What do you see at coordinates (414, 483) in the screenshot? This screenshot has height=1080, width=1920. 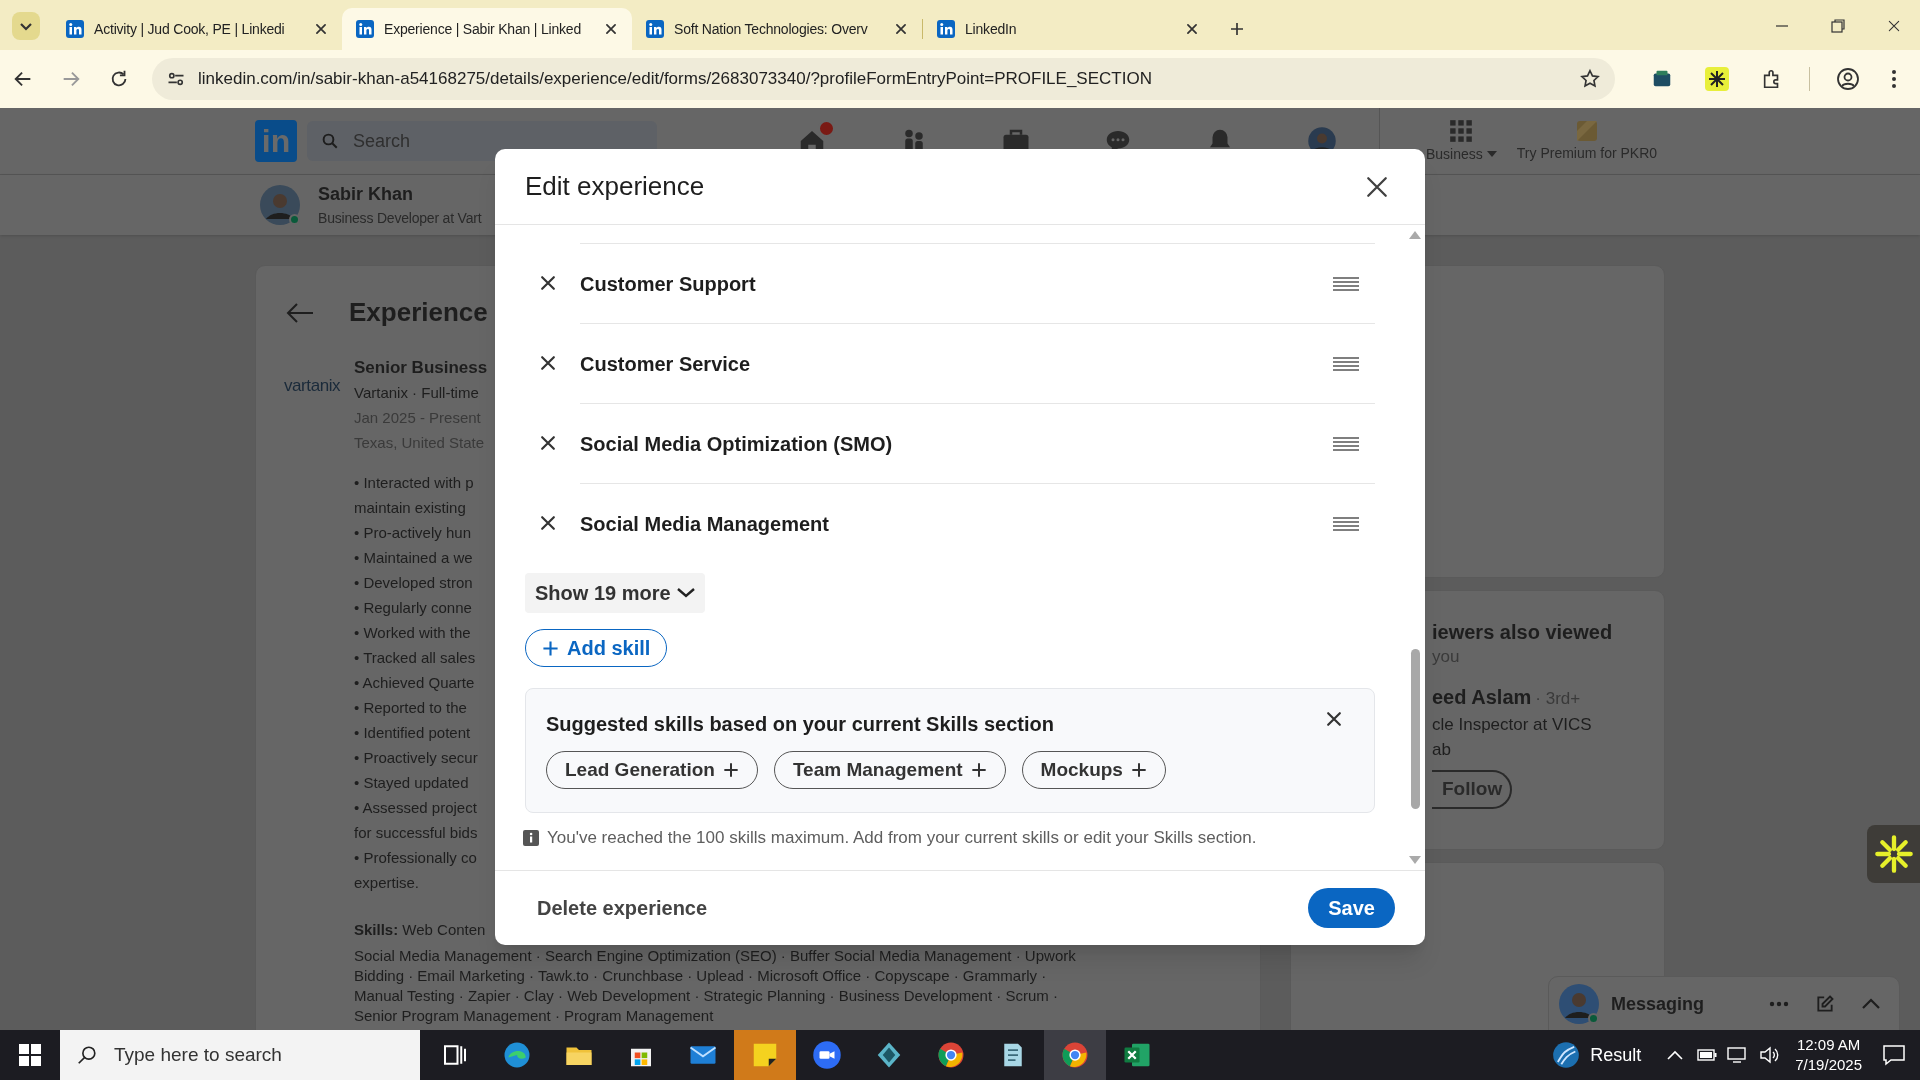 I see `description-line: • Interacted with p` at bounding box center [414, 483].